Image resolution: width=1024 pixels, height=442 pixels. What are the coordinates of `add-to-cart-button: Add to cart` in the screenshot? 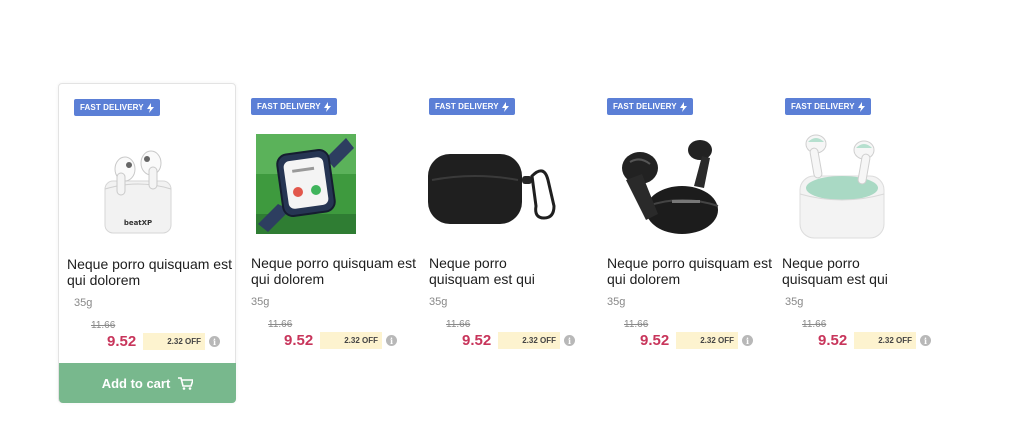 It's located at (147, 383).